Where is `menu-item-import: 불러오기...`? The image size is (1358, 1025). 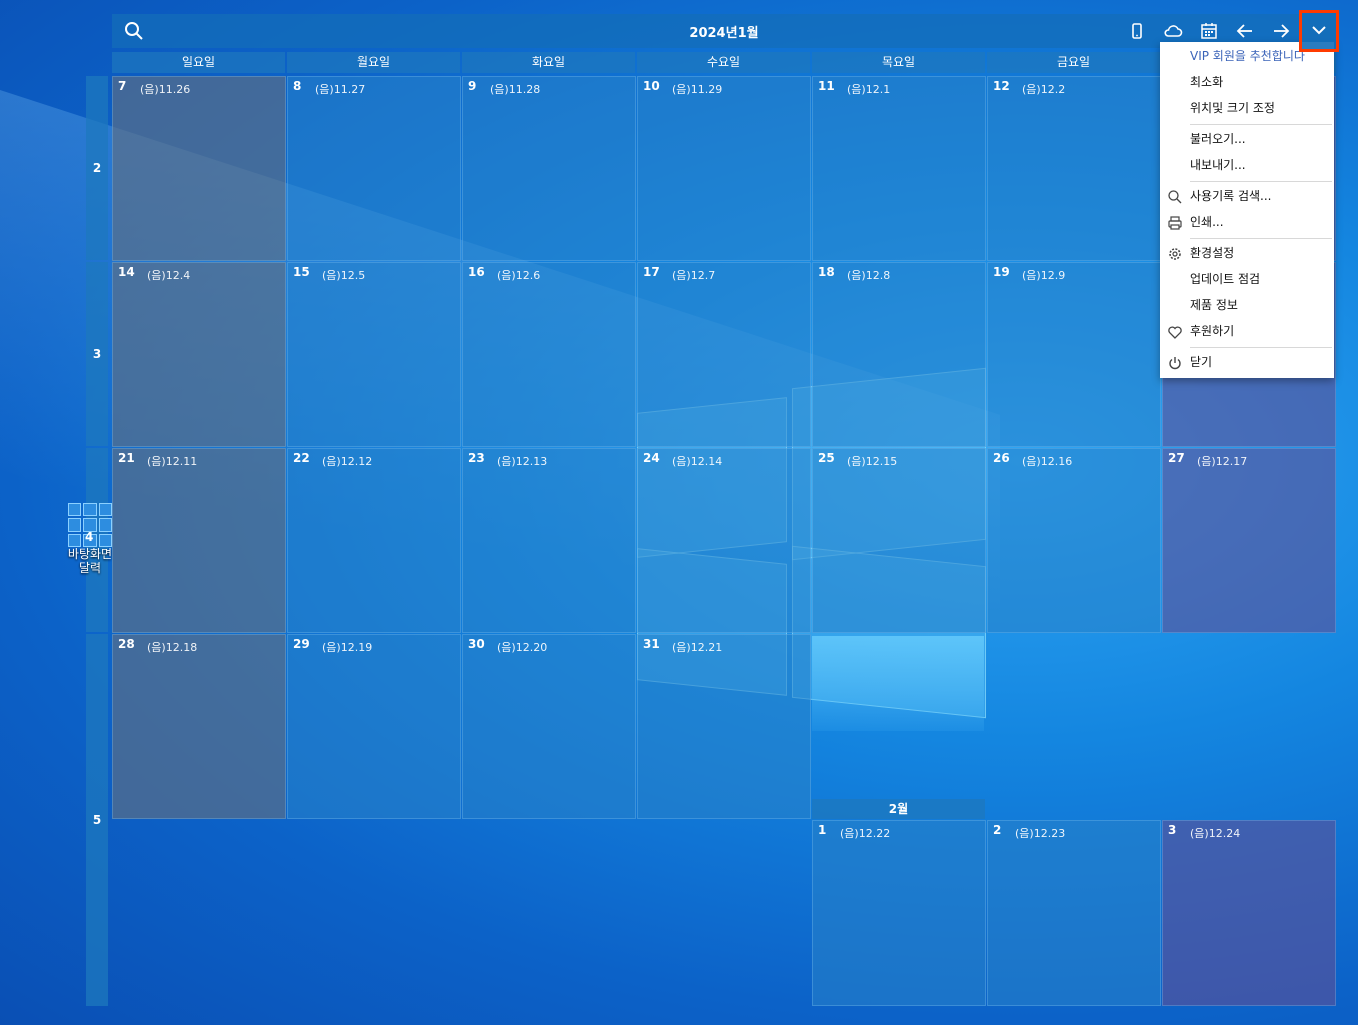
menu-item-import: 불러오기... is located at coordinates (1218, 139).